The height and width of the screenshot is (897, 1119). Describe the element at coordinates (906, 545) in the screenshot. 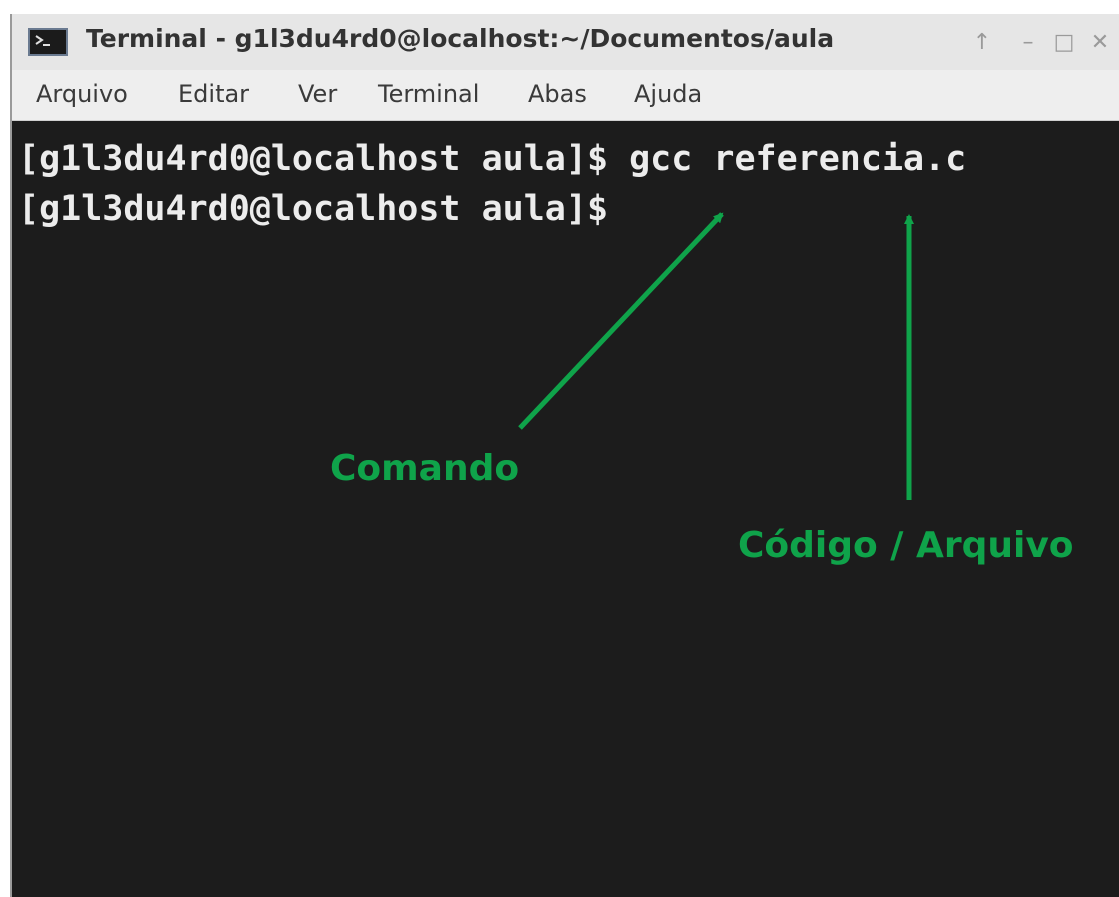

I see `annotation-file-label: Código / Arquivo` at that location.